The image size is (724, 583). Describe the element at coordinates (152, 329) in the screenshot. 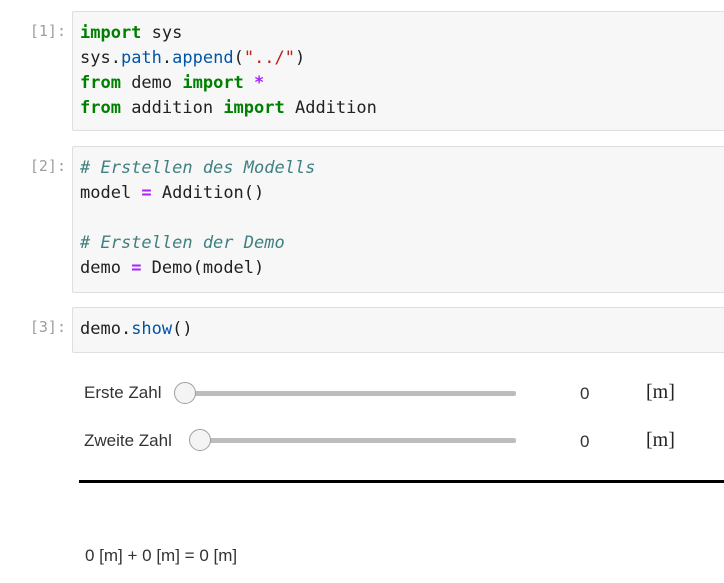

I see `code-token: show` at that location.